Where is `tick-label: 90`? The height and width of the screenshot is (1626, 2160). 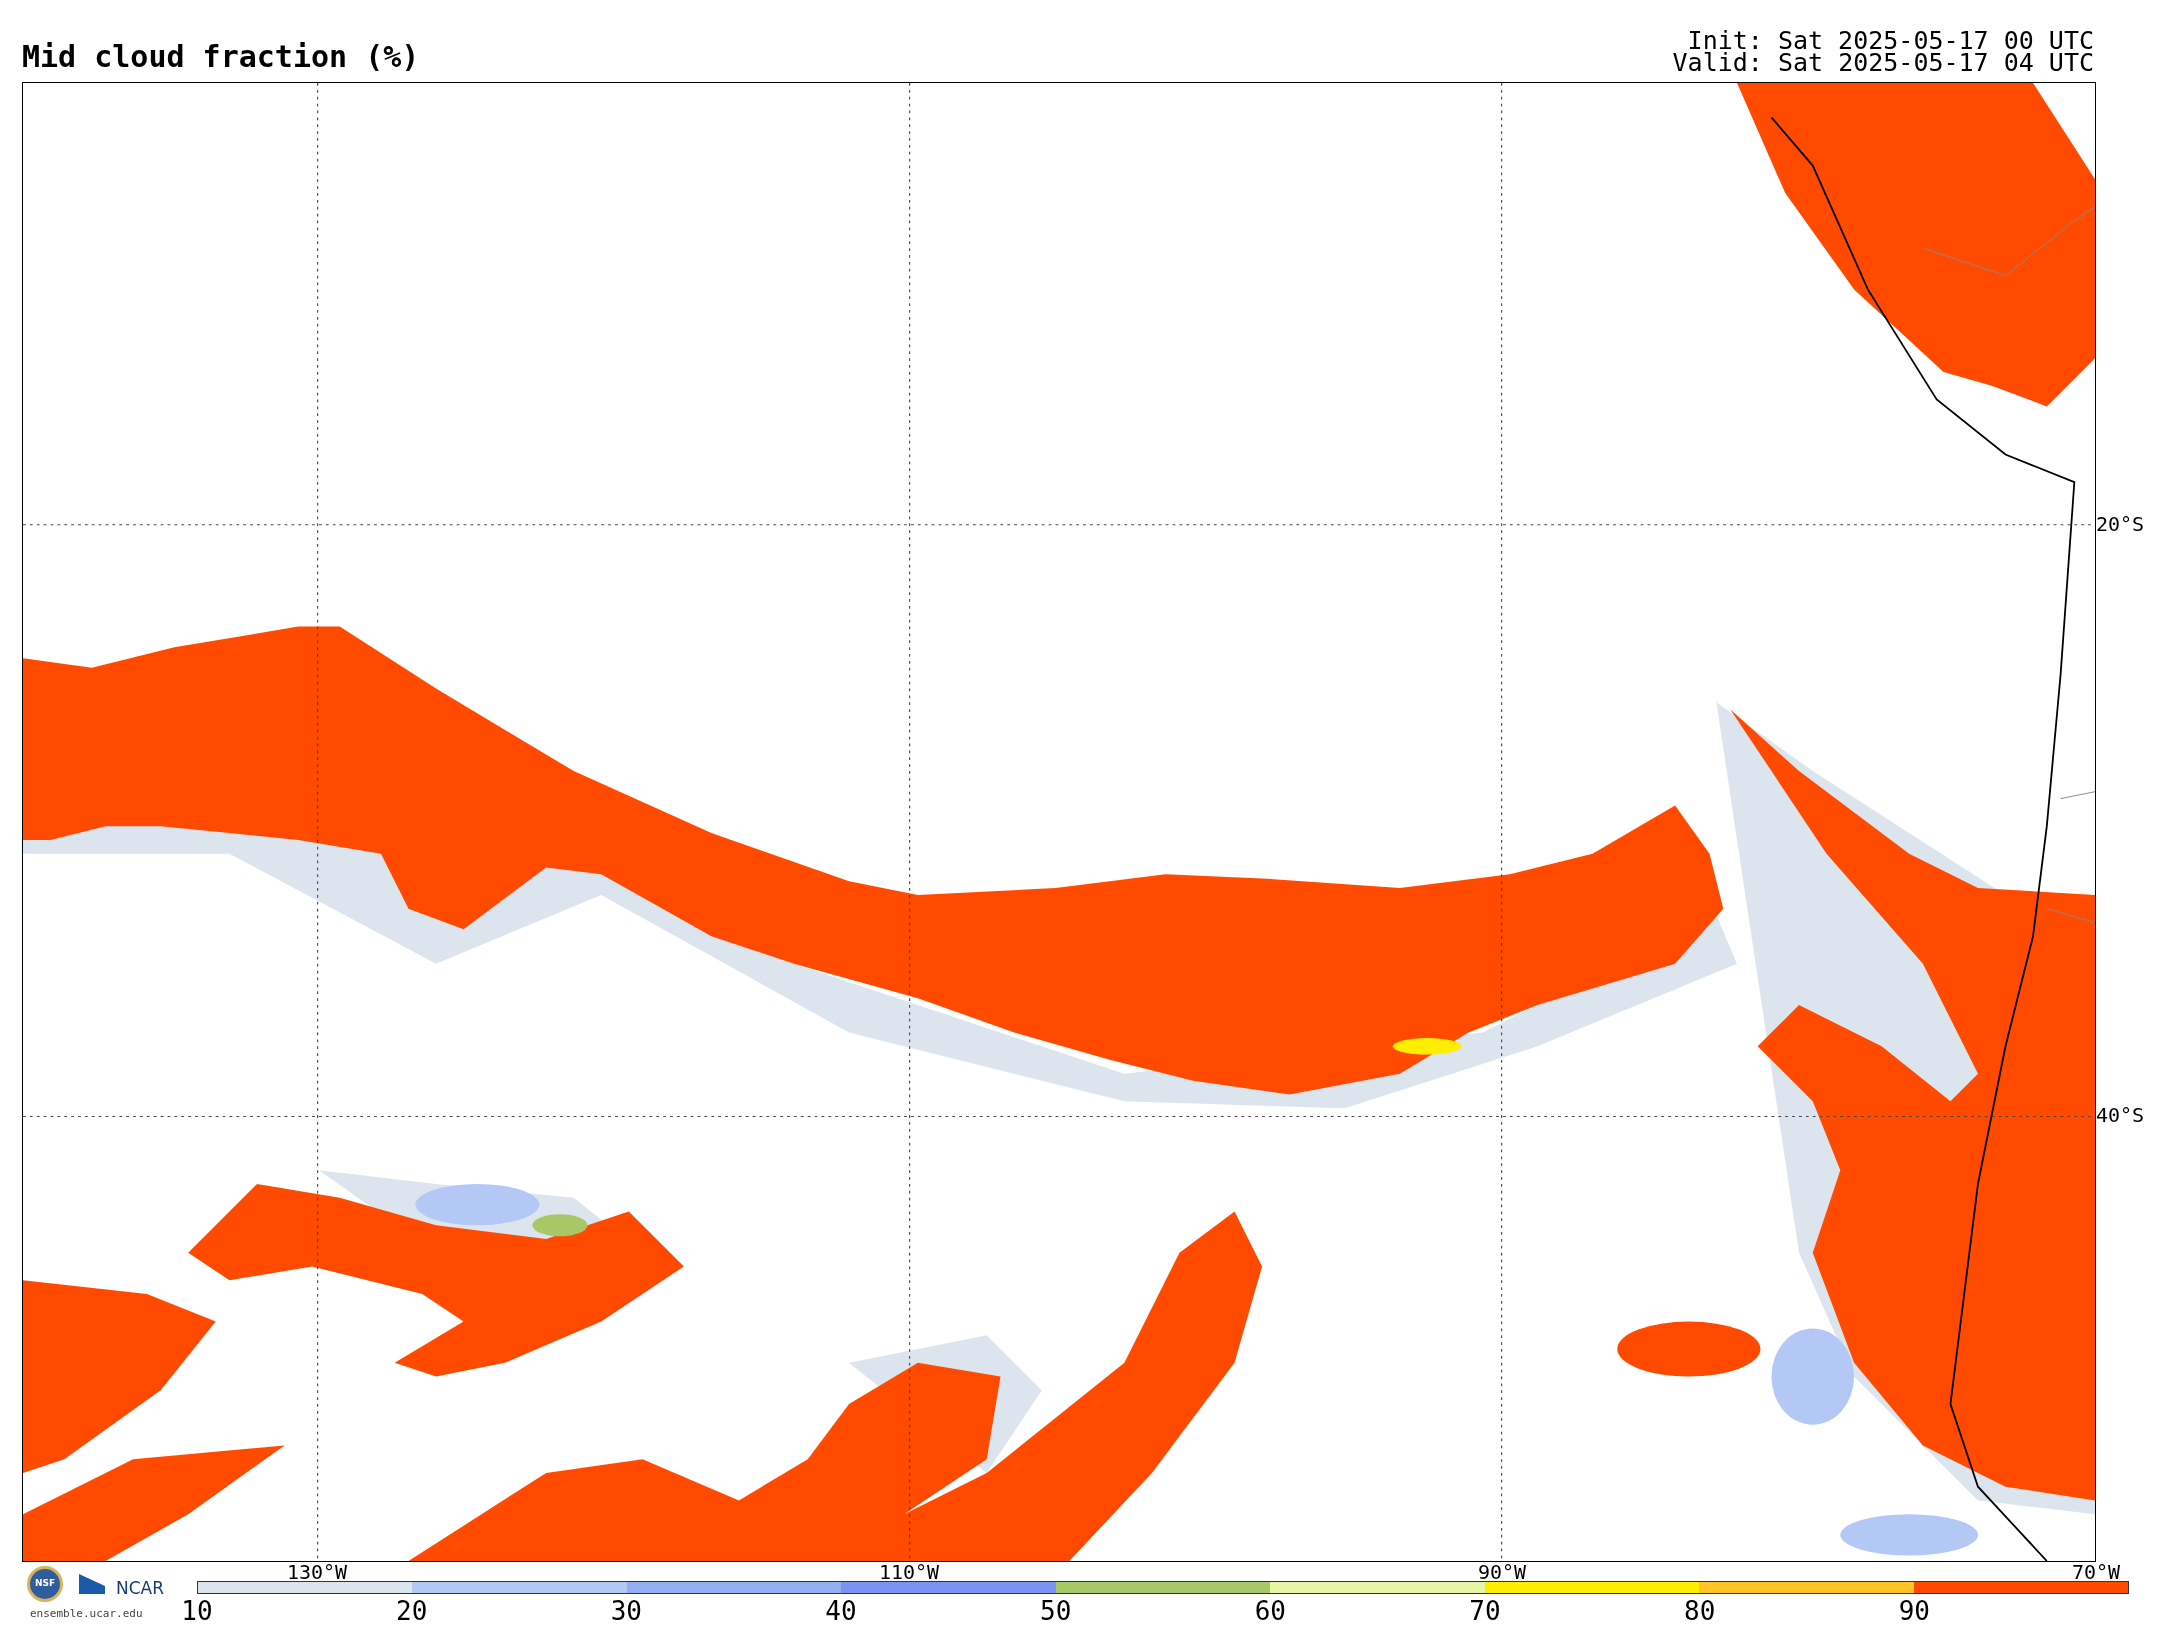
tick-label: 90 is located at coordinates (1914, 1611).